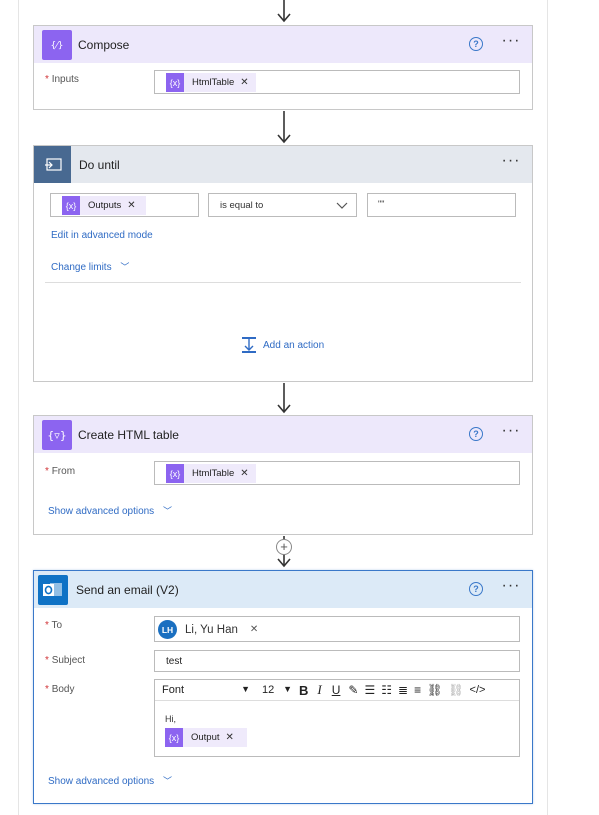 The image size is (599, 815). What do you see at coordinates (369, 690) in the screenshot?
I see `bulleted-list-icon: ☰` at bounding box center [369, 690].